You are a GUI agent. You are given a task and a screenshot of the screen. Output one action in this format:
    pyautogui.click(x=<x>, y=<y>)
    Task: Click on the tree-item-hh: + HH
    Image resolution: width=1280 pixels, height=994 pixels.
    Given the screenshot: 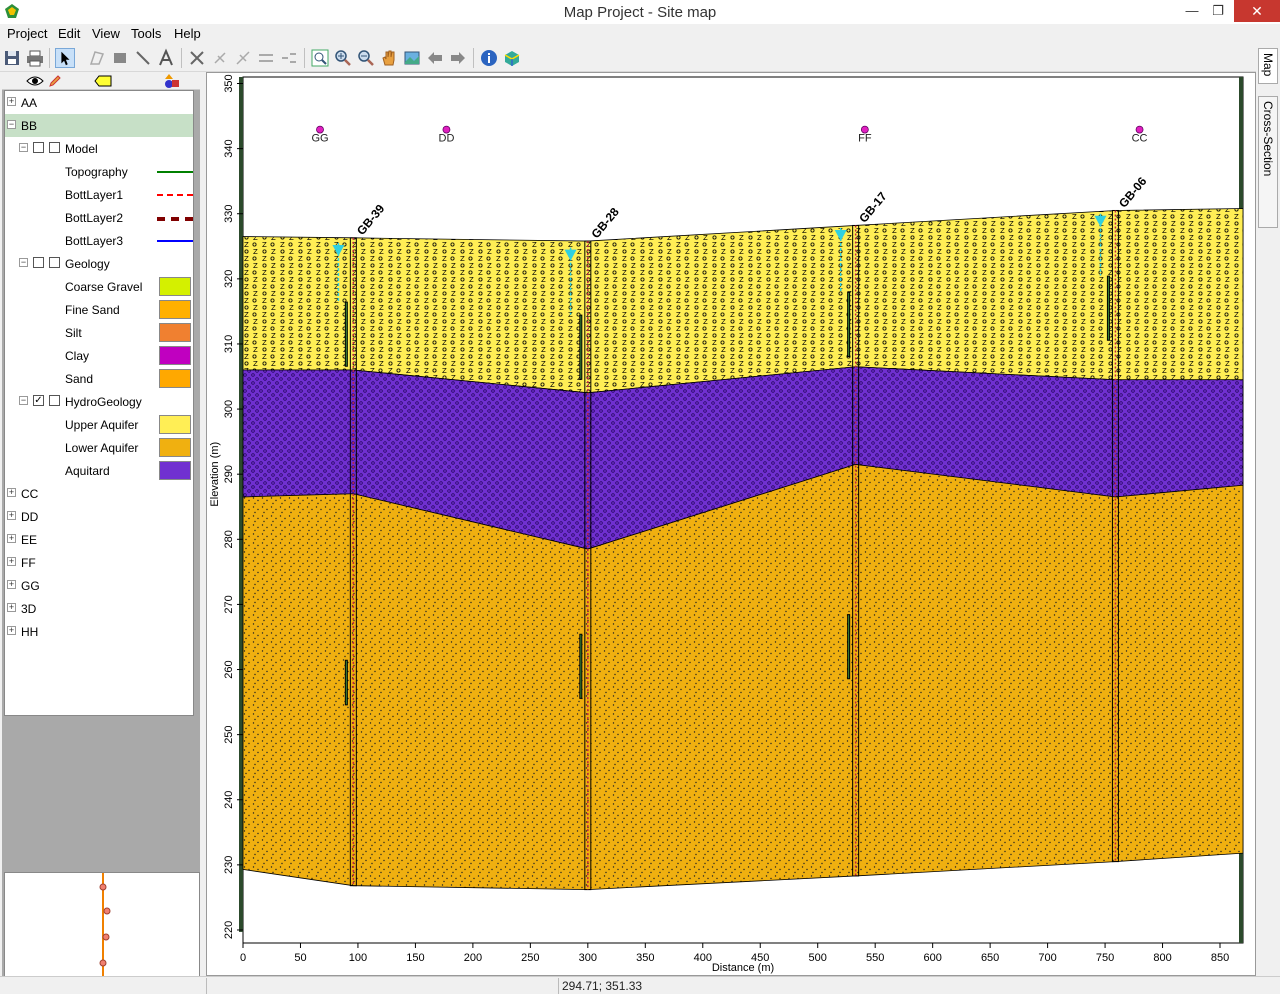 What is the action you would take?
    pyautogui.click(x=99, y=631)
    